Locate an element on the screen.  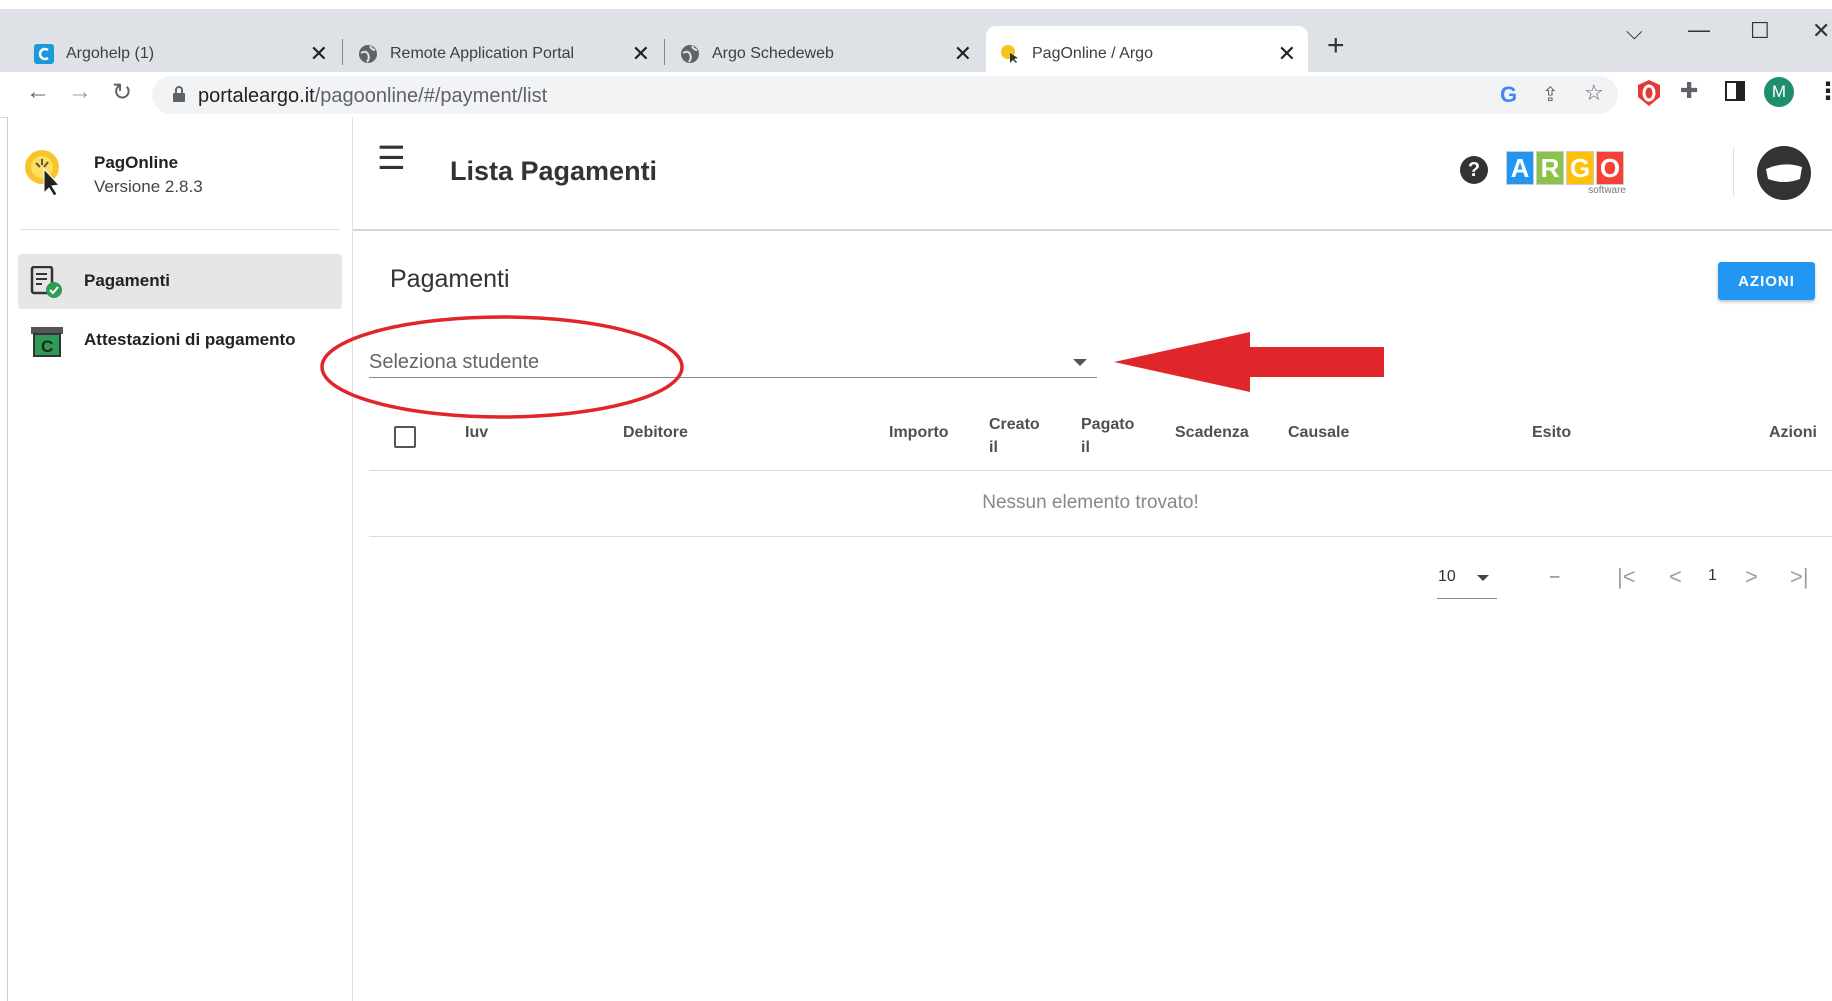
page-size-select: 10 is located at coordinates (1467, 579).